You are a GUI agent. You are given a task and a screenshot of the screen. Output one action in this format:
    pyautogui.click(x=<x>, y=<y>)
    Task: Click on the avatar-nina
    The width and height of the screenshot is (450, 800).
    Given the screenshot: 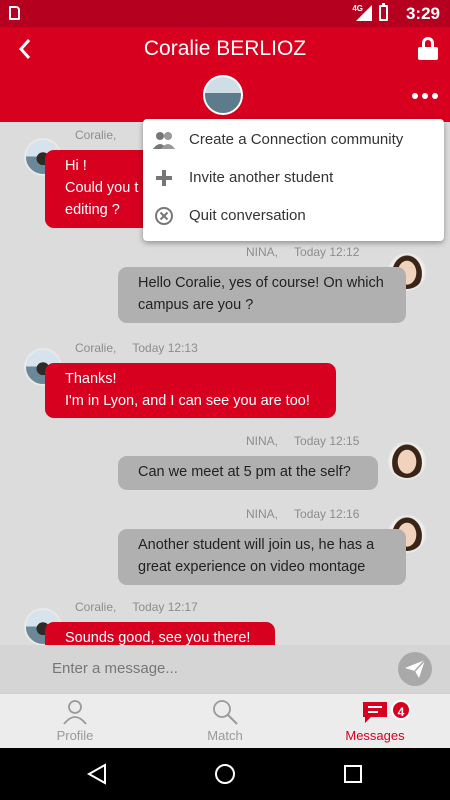 What is the action you would take?
    pyautogui.click(x=407, y=461)
    